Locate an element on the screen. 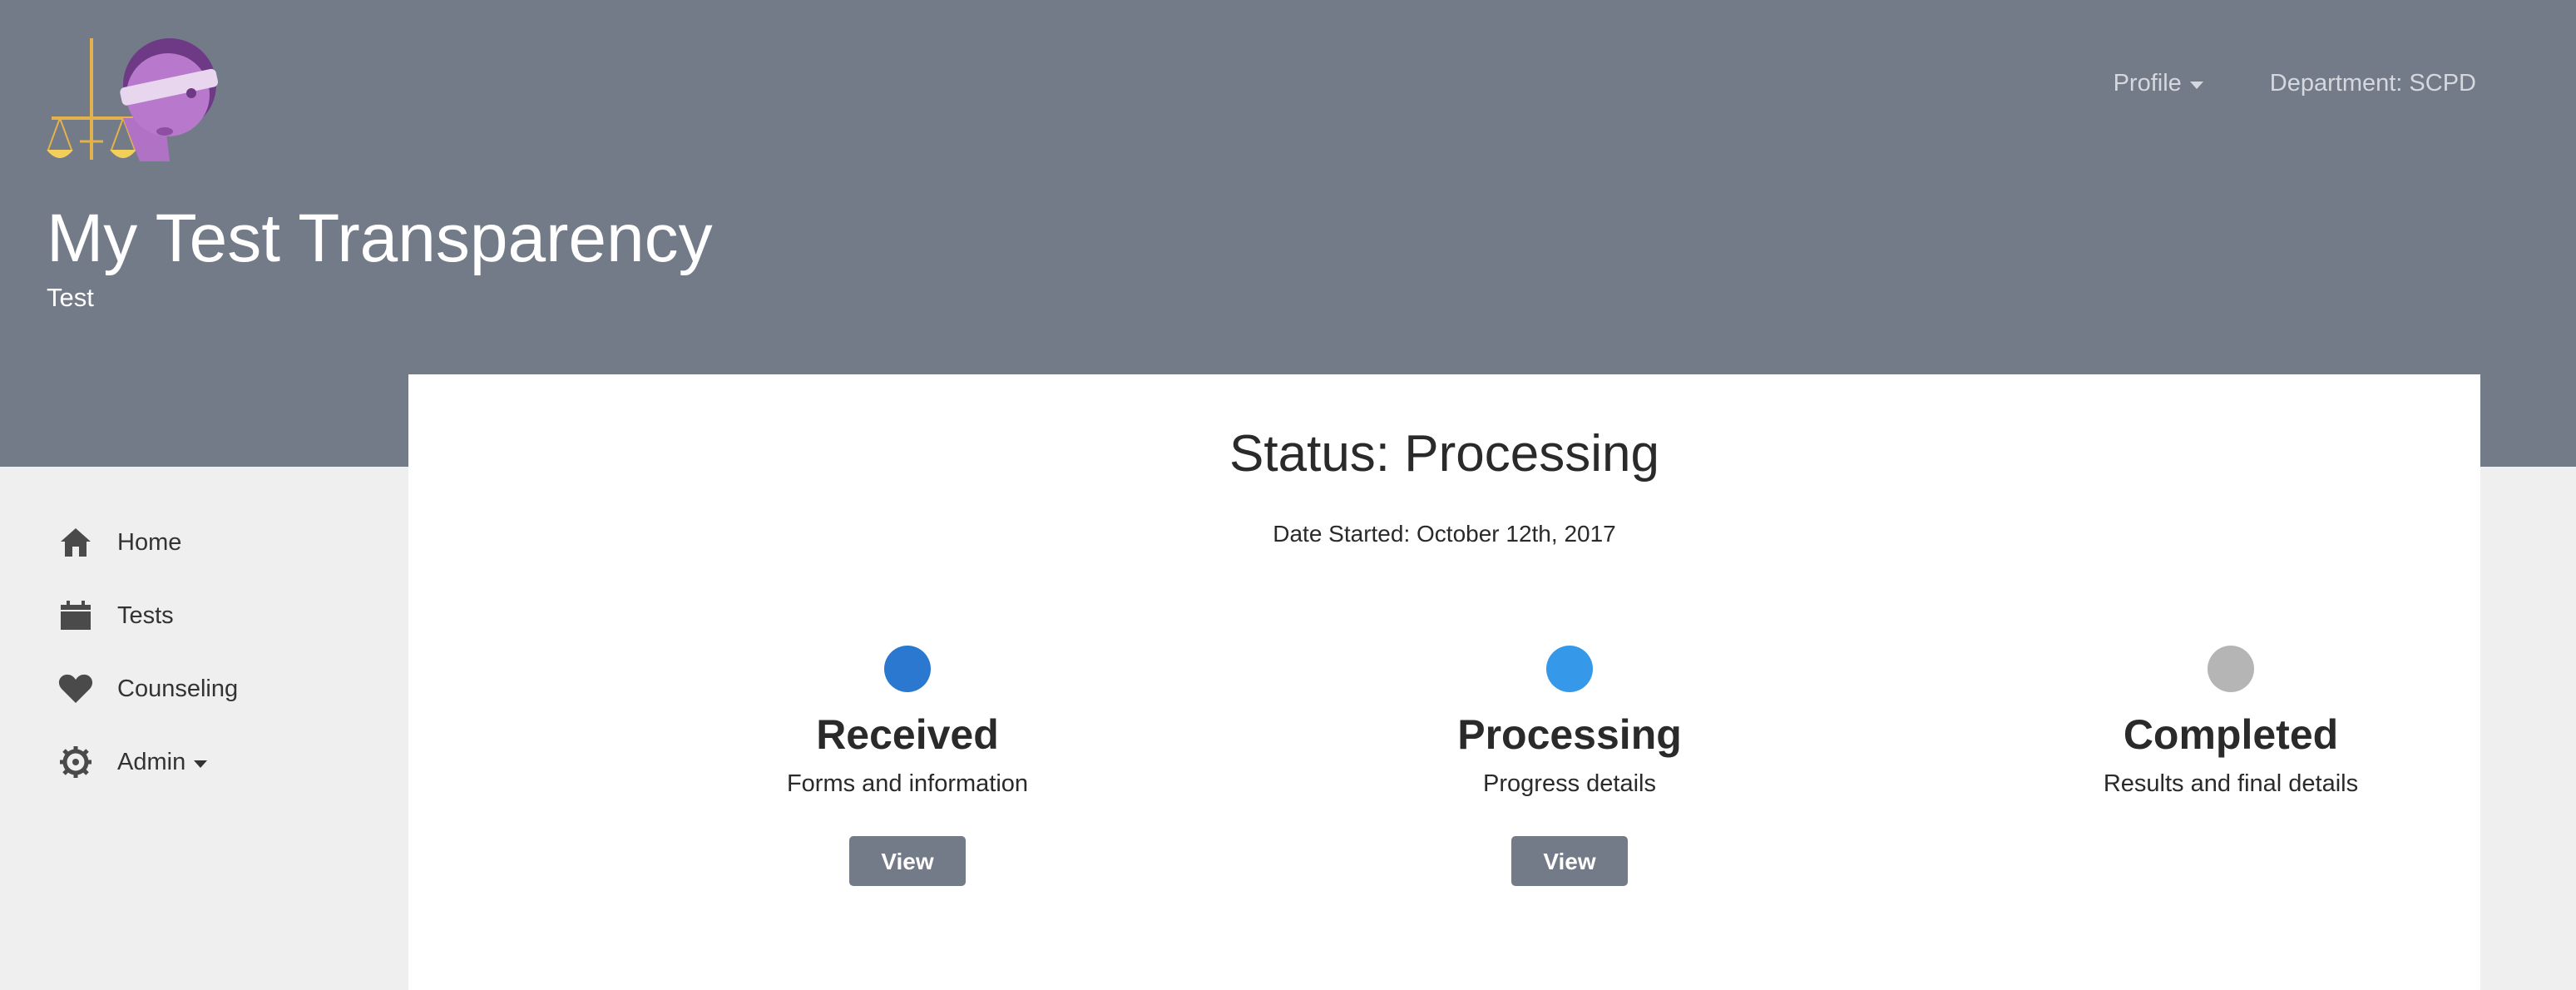 The image size is (2576, 990). home-icon is located at coordinates (75, 542).